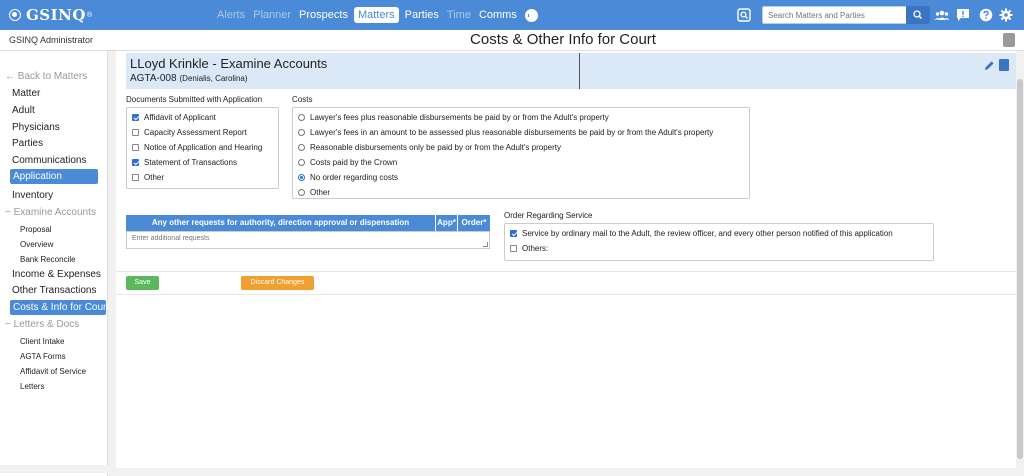 This screenshot has width=1024, height=476. What do you see at coordinates (989, 65) in the screenshot?
I see `edit-pencil-icon` at bounding box center [989, 65].